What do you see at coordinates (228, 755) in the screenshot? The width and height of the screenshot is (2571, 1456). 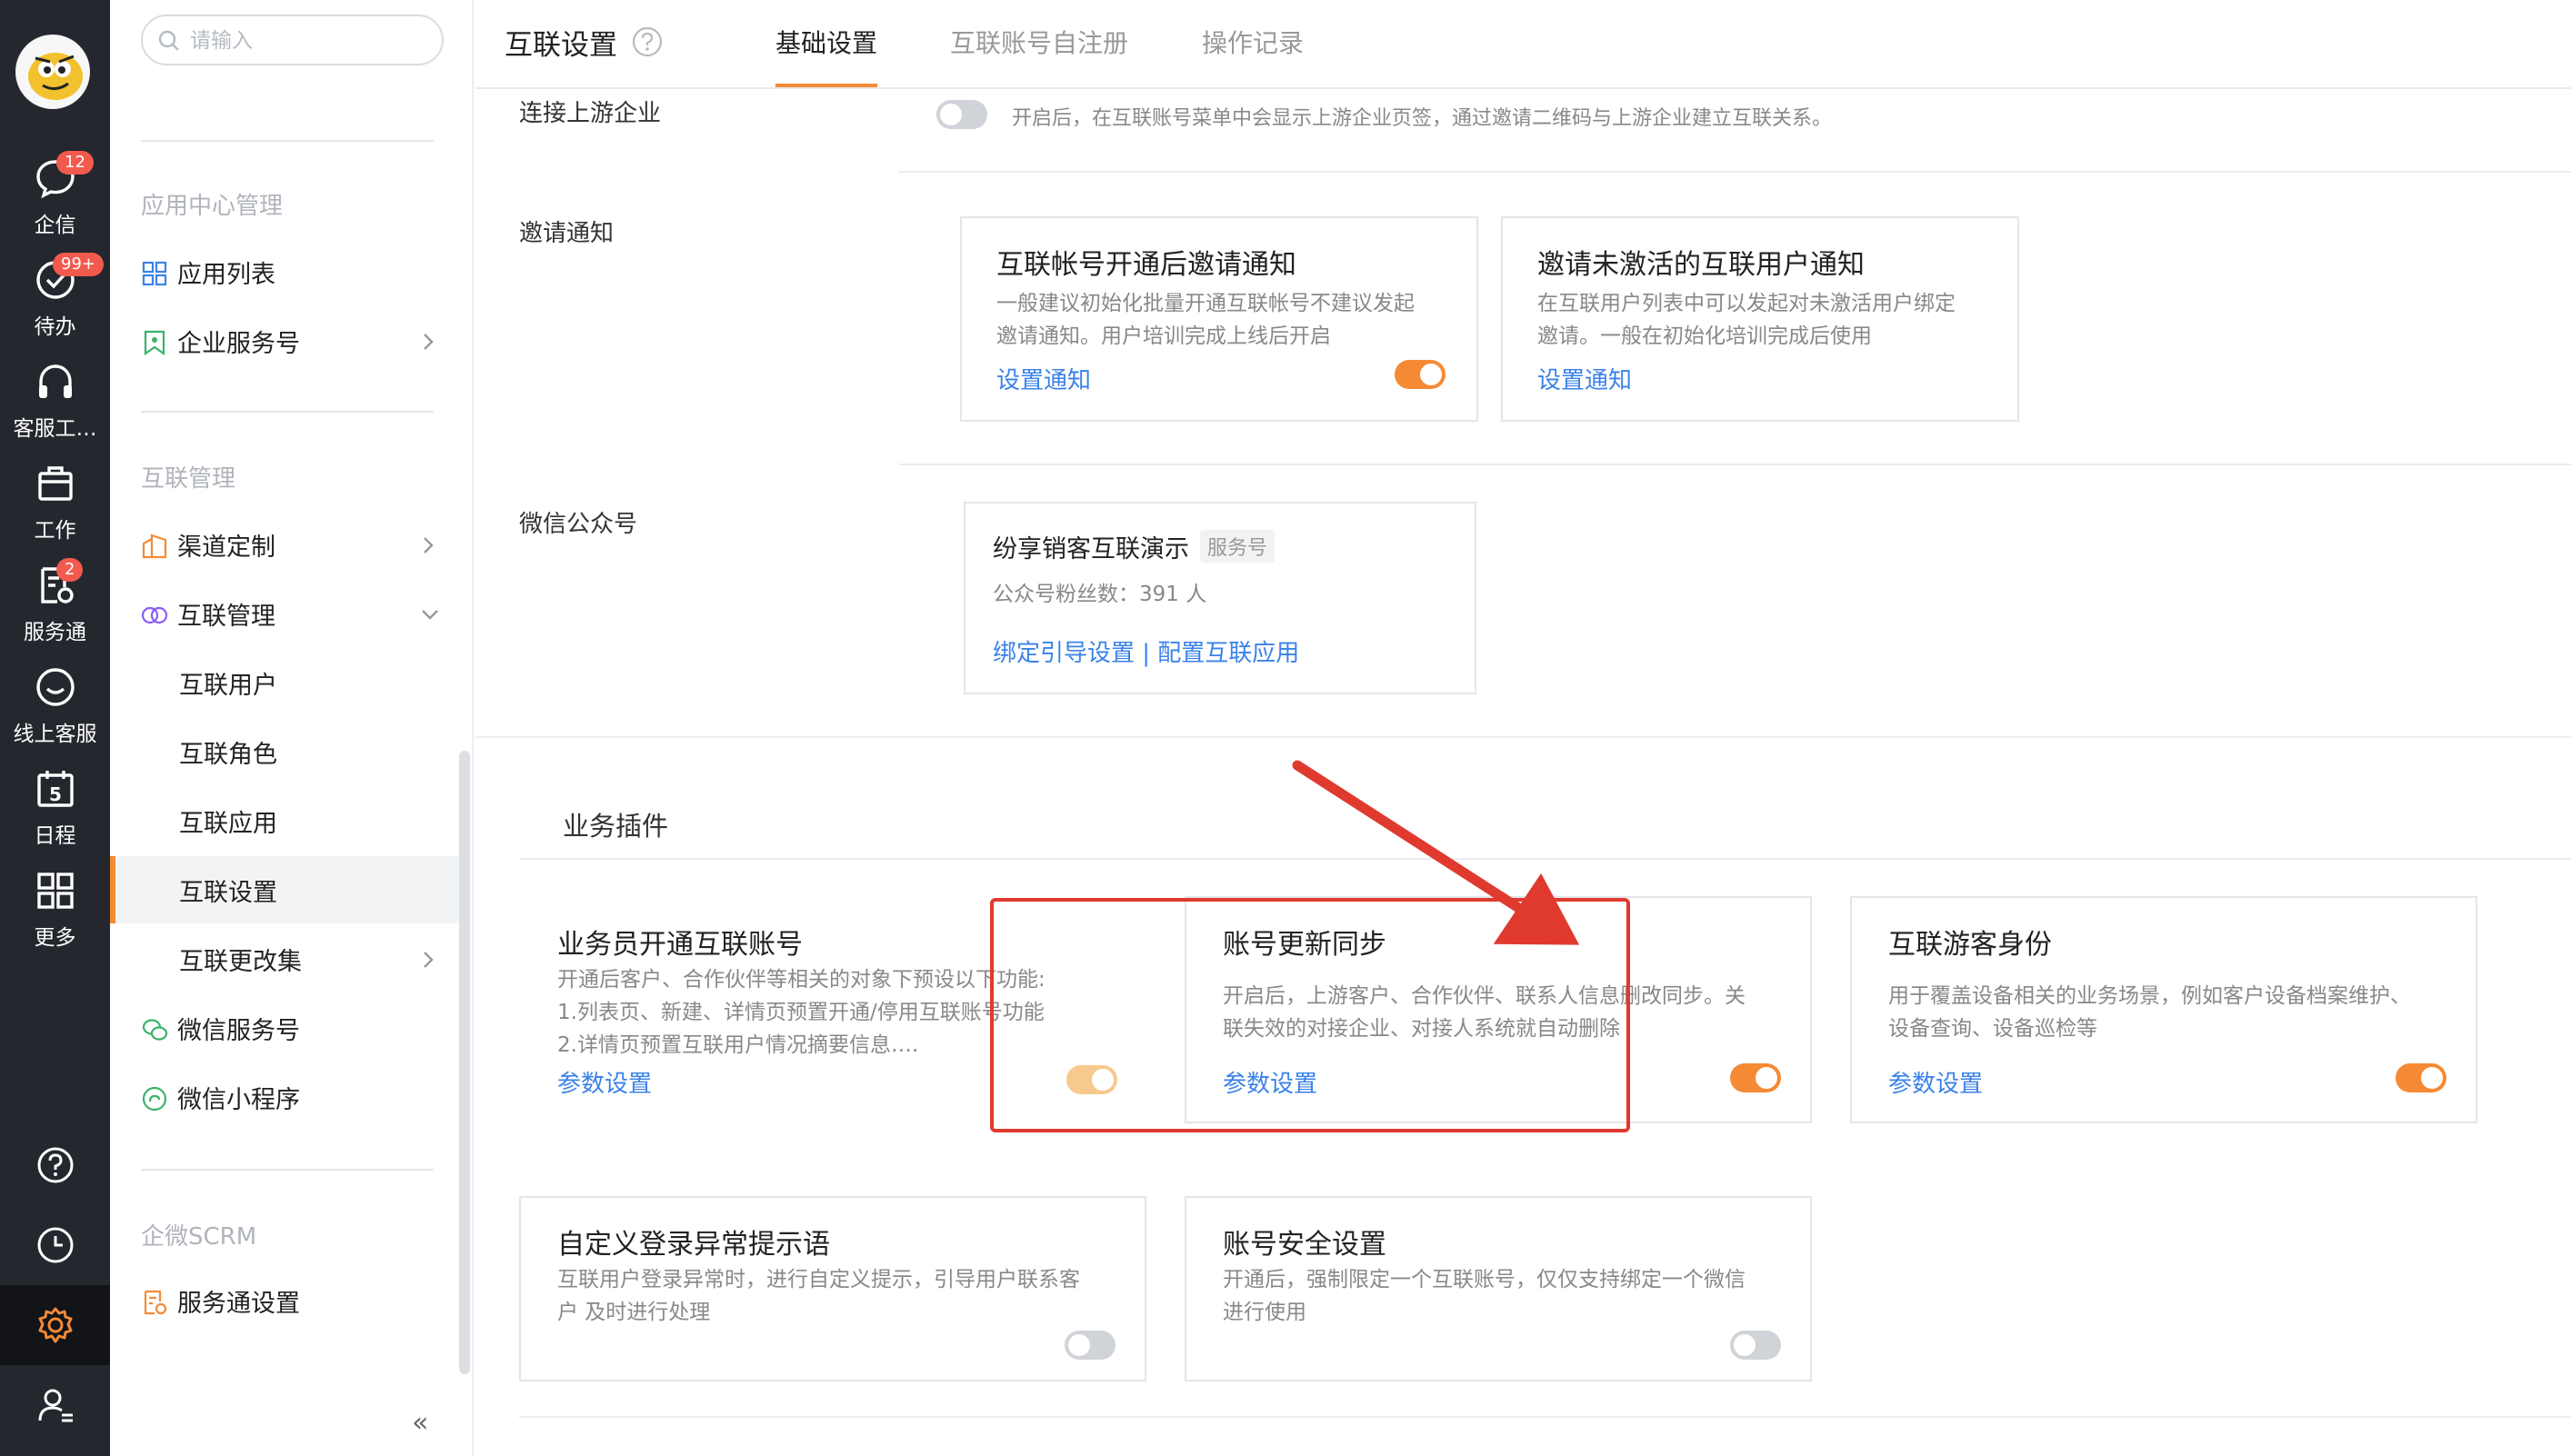 I see `nav-item-label: 互联角色` at bounding box center [228, 755].